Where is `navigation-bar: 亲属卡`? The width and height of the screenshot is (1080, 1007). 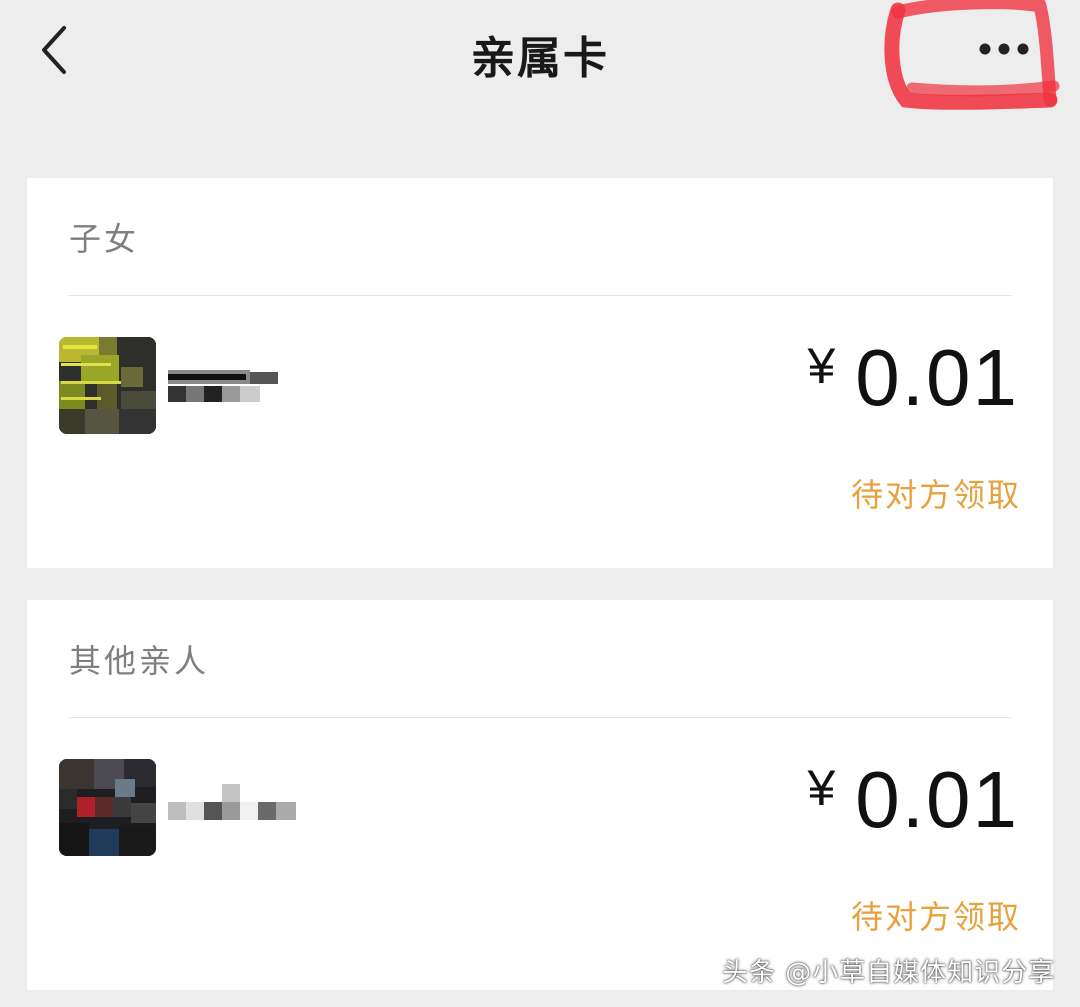
navigation-bar: 亲属卡 is located at coordinates (540, 55).